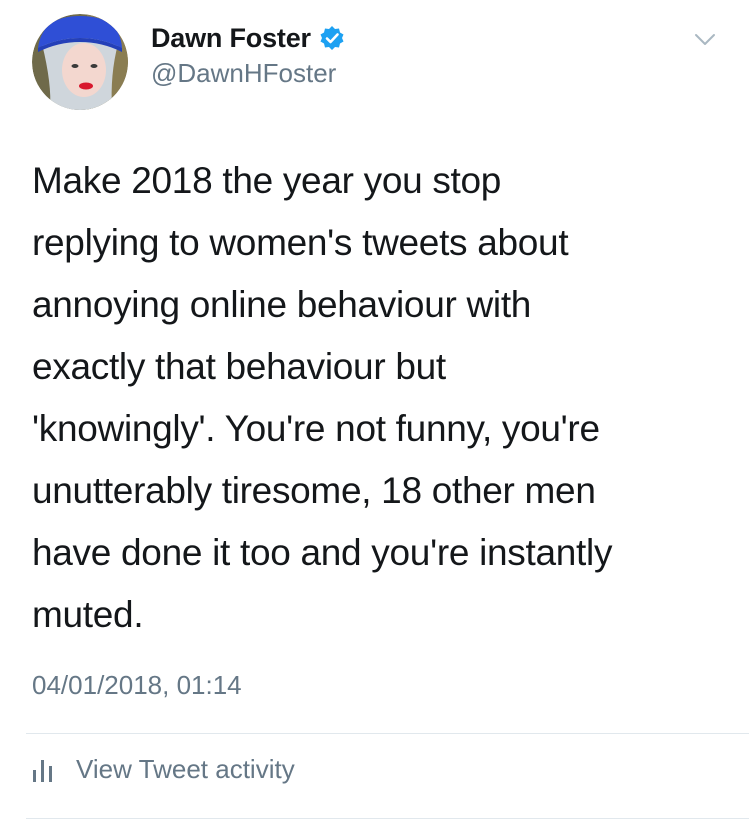 This screenshot has width=749, height=825. Describe the element at coordinates (248, 73) in the screenshot. I see `handle: @DawnHFoster` at that location.